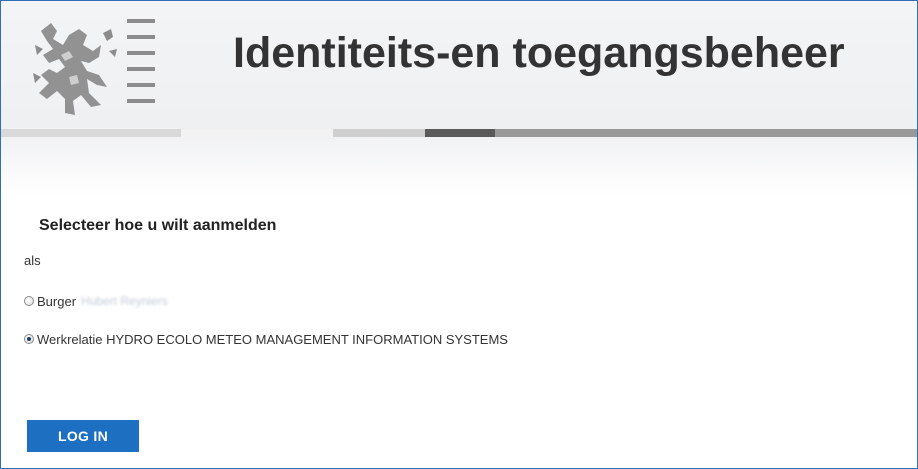 The width and height of the screenshot is (918, 469). What do you see at coordinates (124, 301) in the screenshot?
I see `redacted-user-name: Hubert Reyniers` at bounding box center [124, 301].